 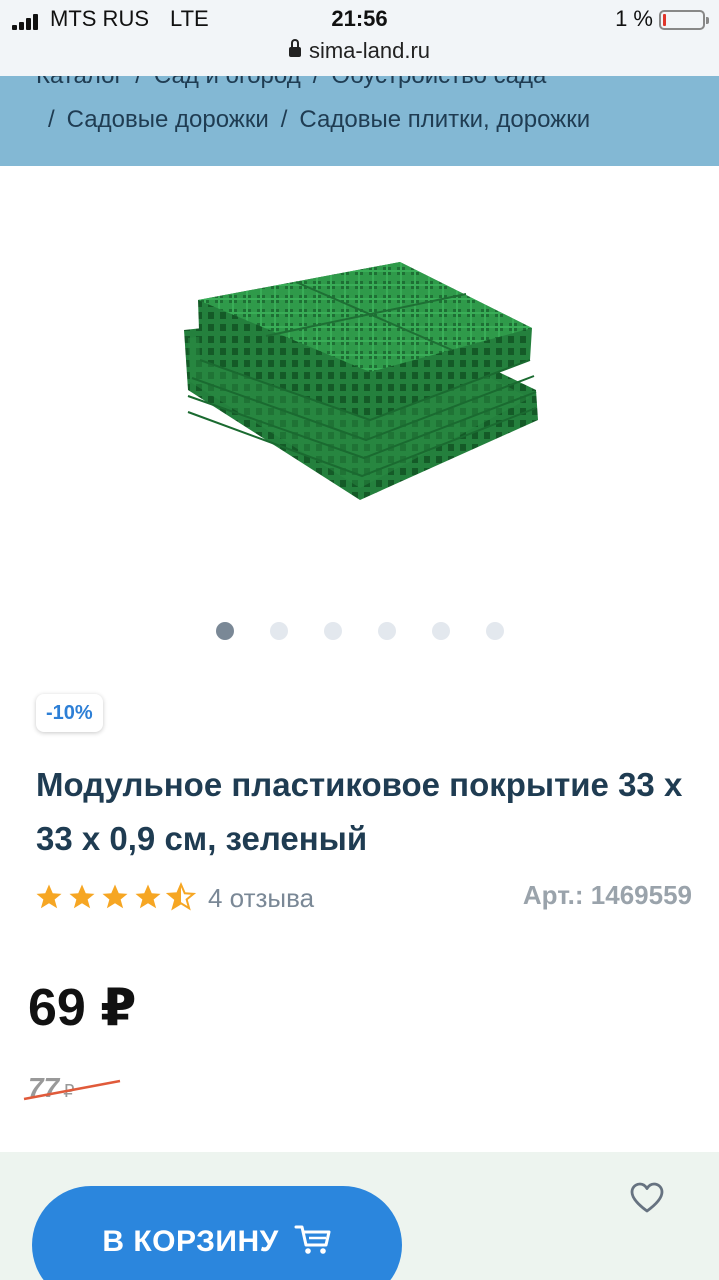 I want to click on breadcrumb-line-1: Каталог / Сад и огород / Обустройство сада, so click(x=291, y=83).